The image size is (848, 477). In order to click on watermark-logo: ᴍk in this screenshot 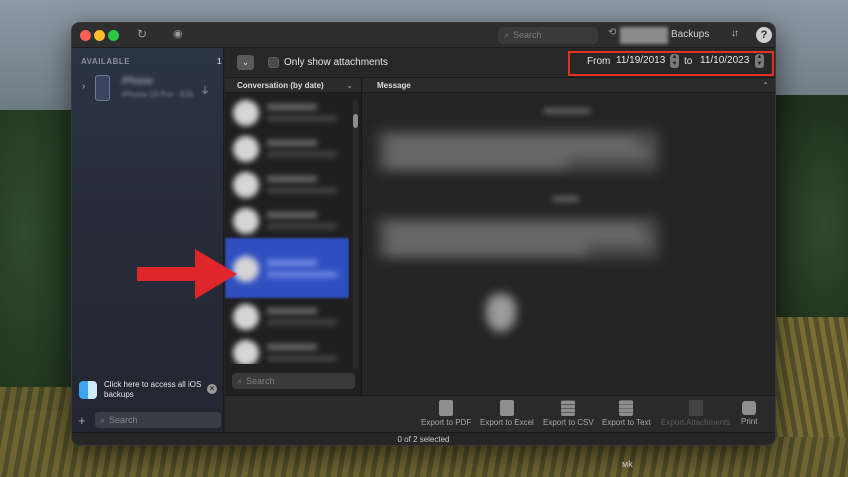, I will do `click(627, 464)`.